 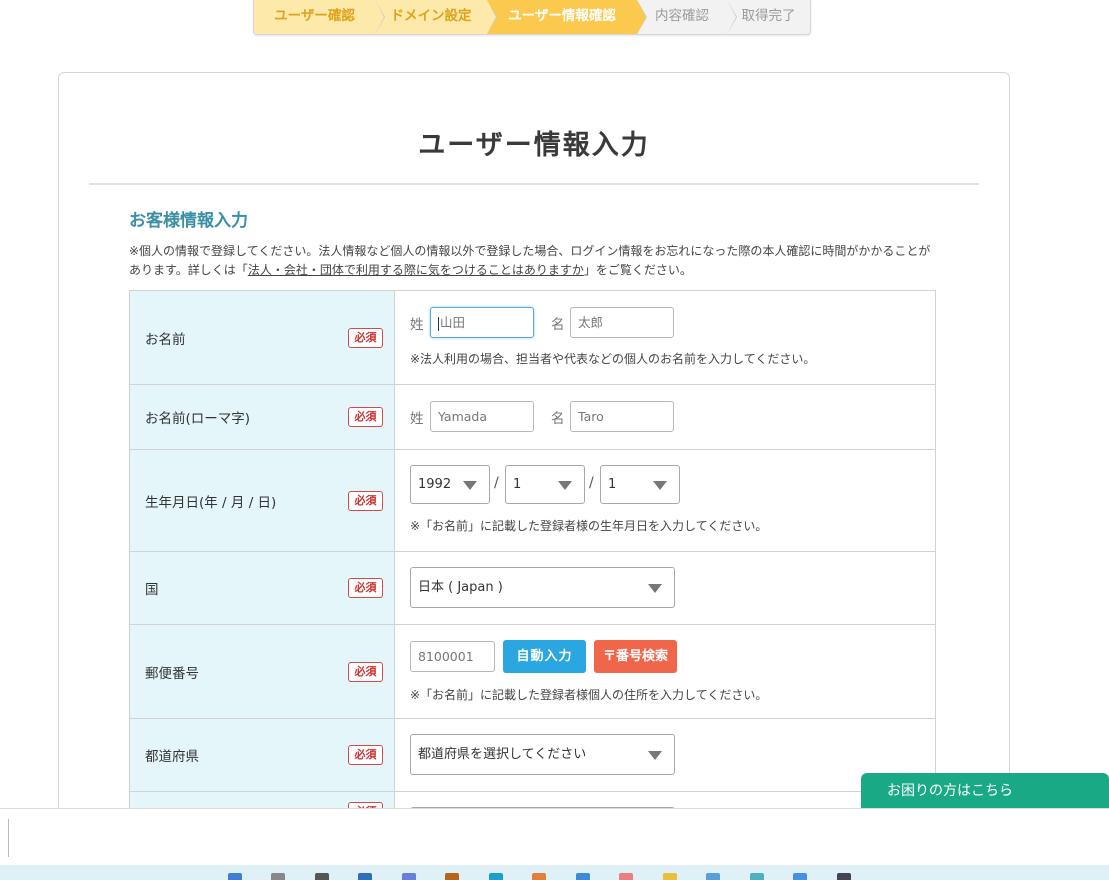 I want to click on first-name-roman-placeholder: Taro, so click(x=591, y=416).